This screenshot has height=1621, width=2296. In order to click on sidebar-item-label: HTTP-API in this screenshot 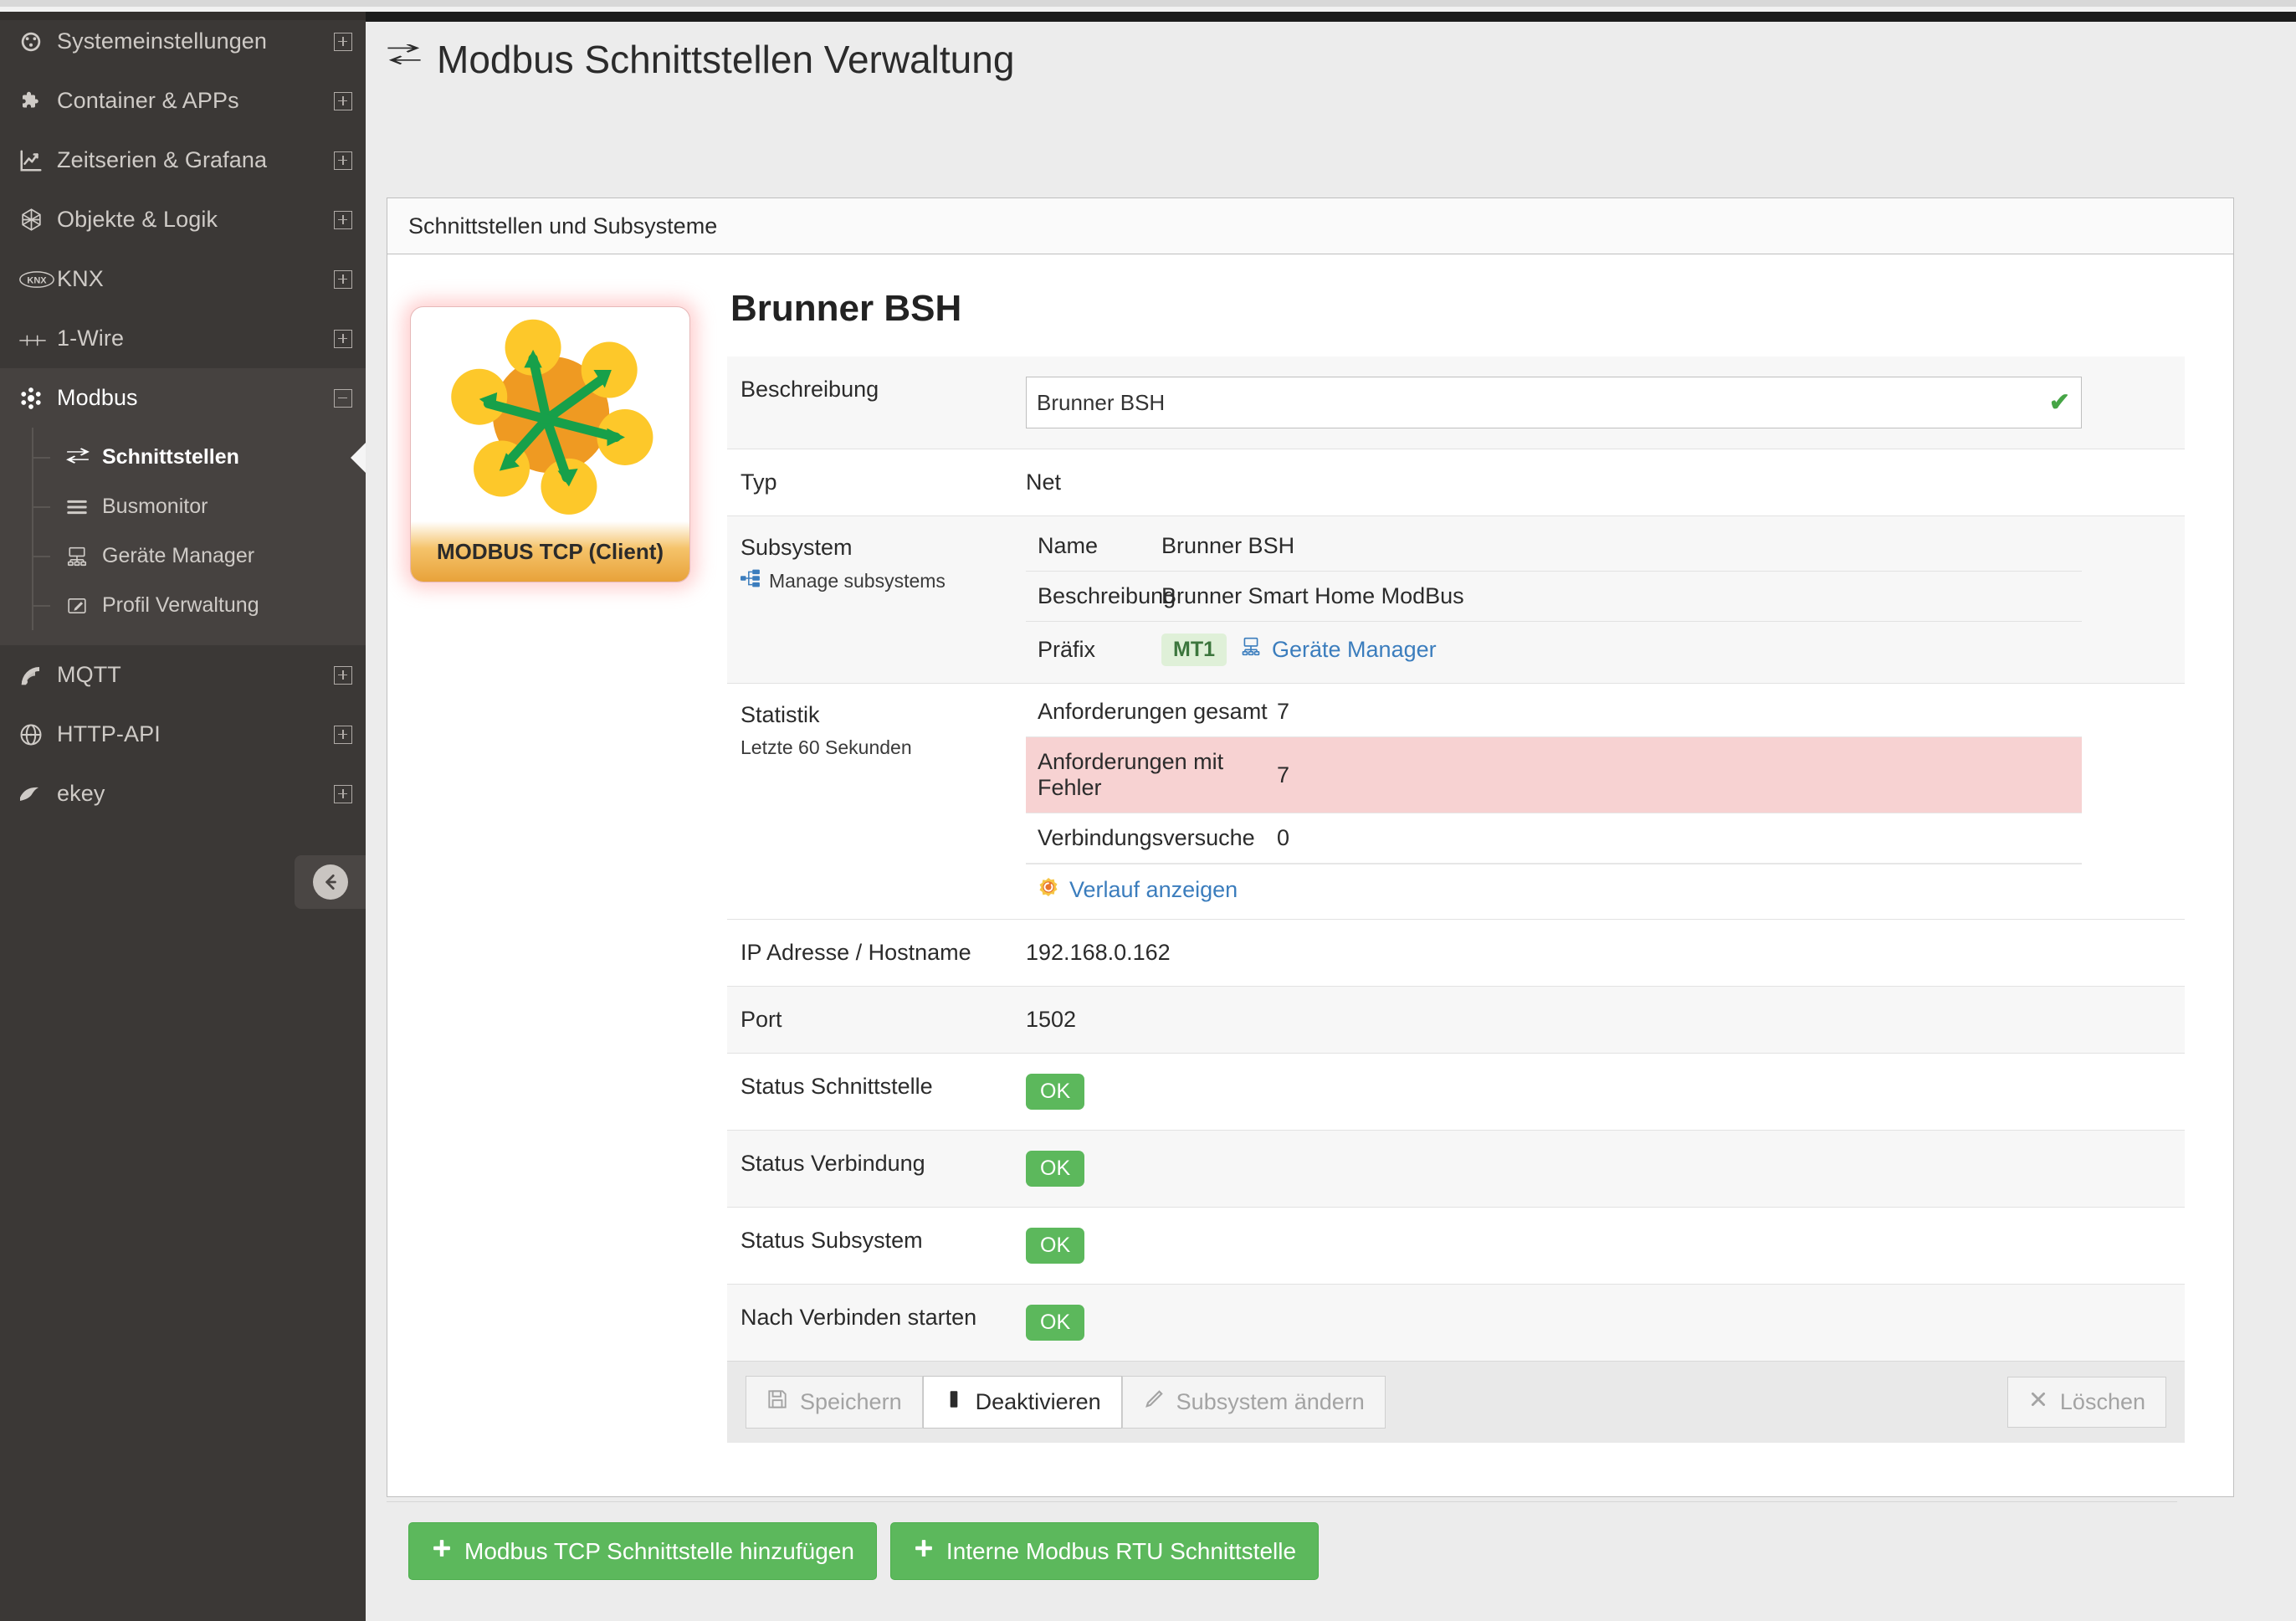, I will do `click(109, 734)`.